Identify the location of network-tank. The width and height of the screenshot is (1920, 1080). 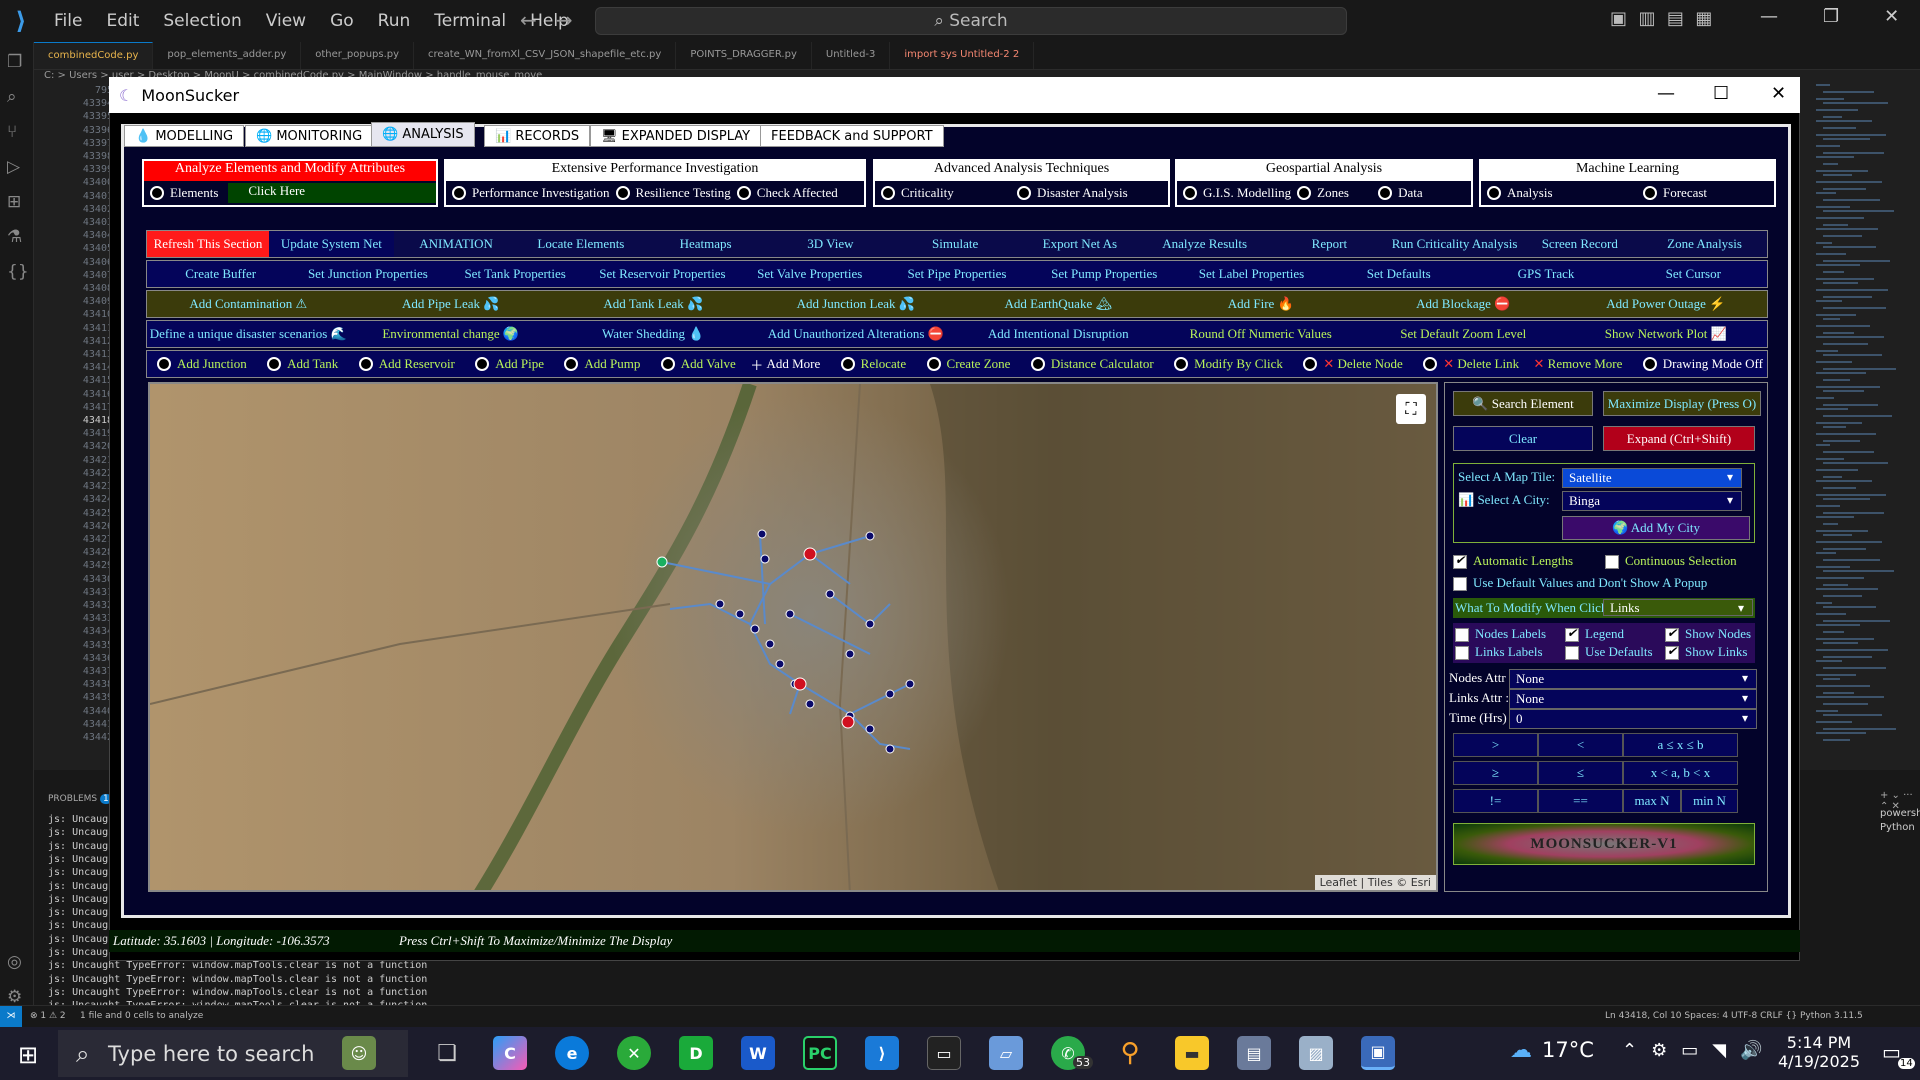
(662, 562).